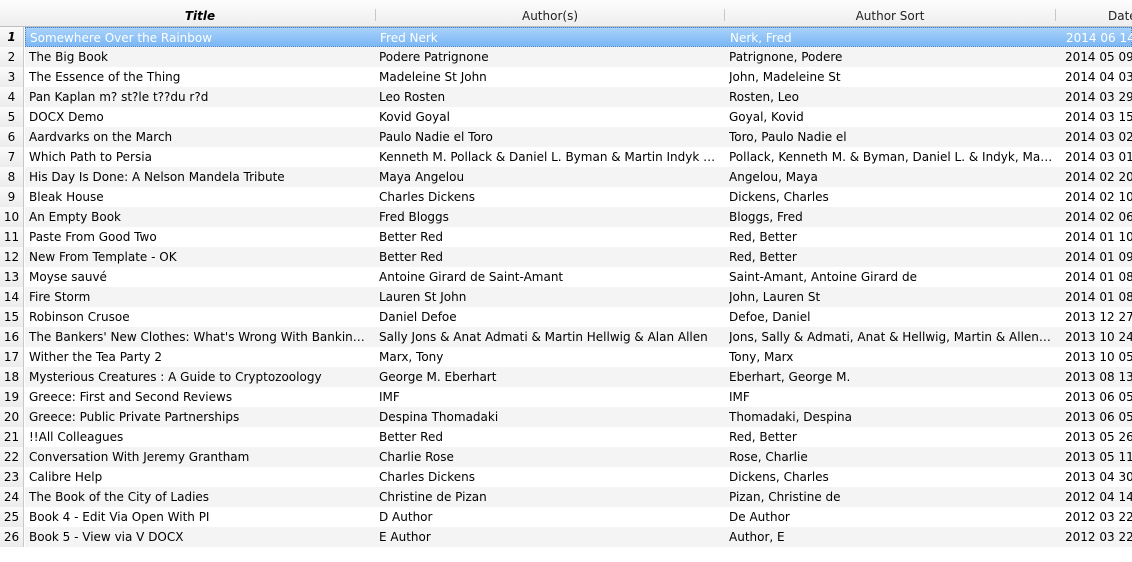 This screenshot has width=1132, height=562. Describe the element at coordinates (200, 117) in the screenshot. I see `cell-title: DOCX Demo` at that location.